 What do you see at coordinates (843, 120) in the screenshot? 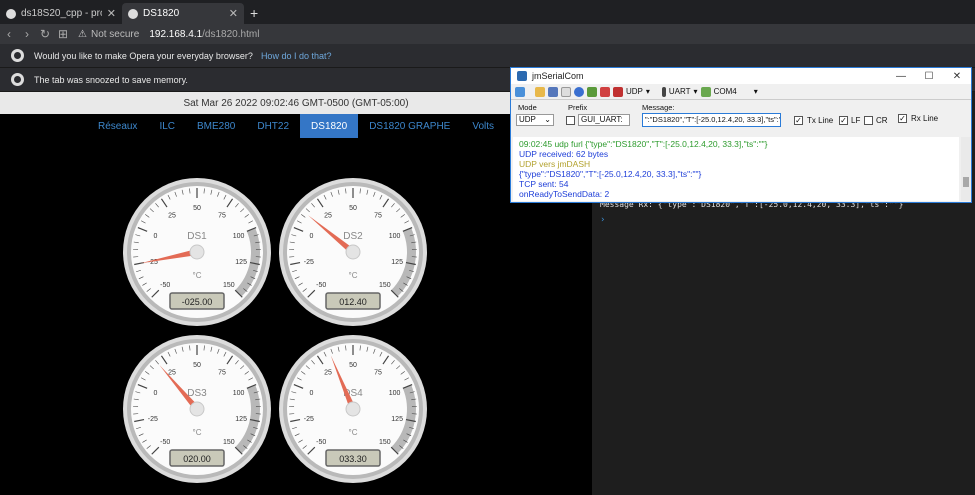
I see `lf-checkbox: ✓` at bounding box center [843, 120].